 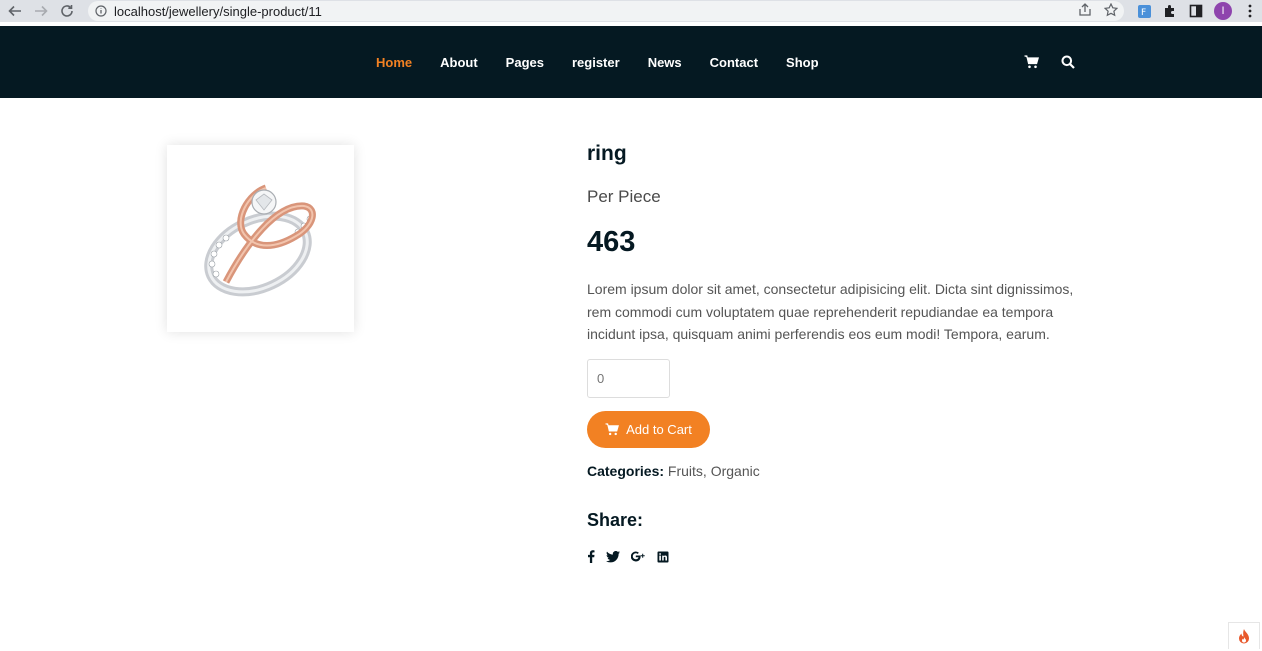 I want to click on profile-avatar: I, so click(x=1223, y=11).